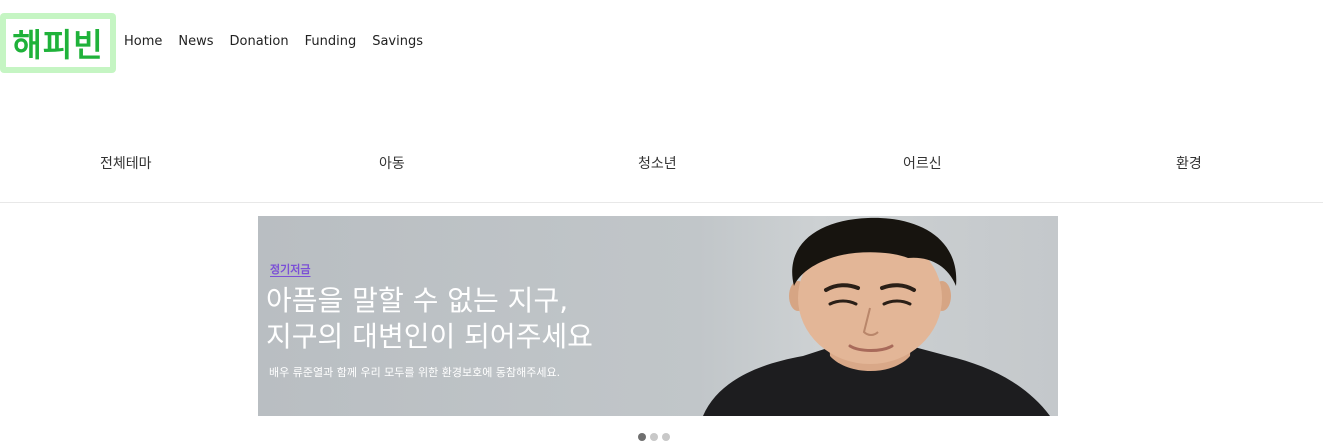 The image size is (1323, 447). I want to click on tab-all-themes: 전체테마, so click(126, 163).